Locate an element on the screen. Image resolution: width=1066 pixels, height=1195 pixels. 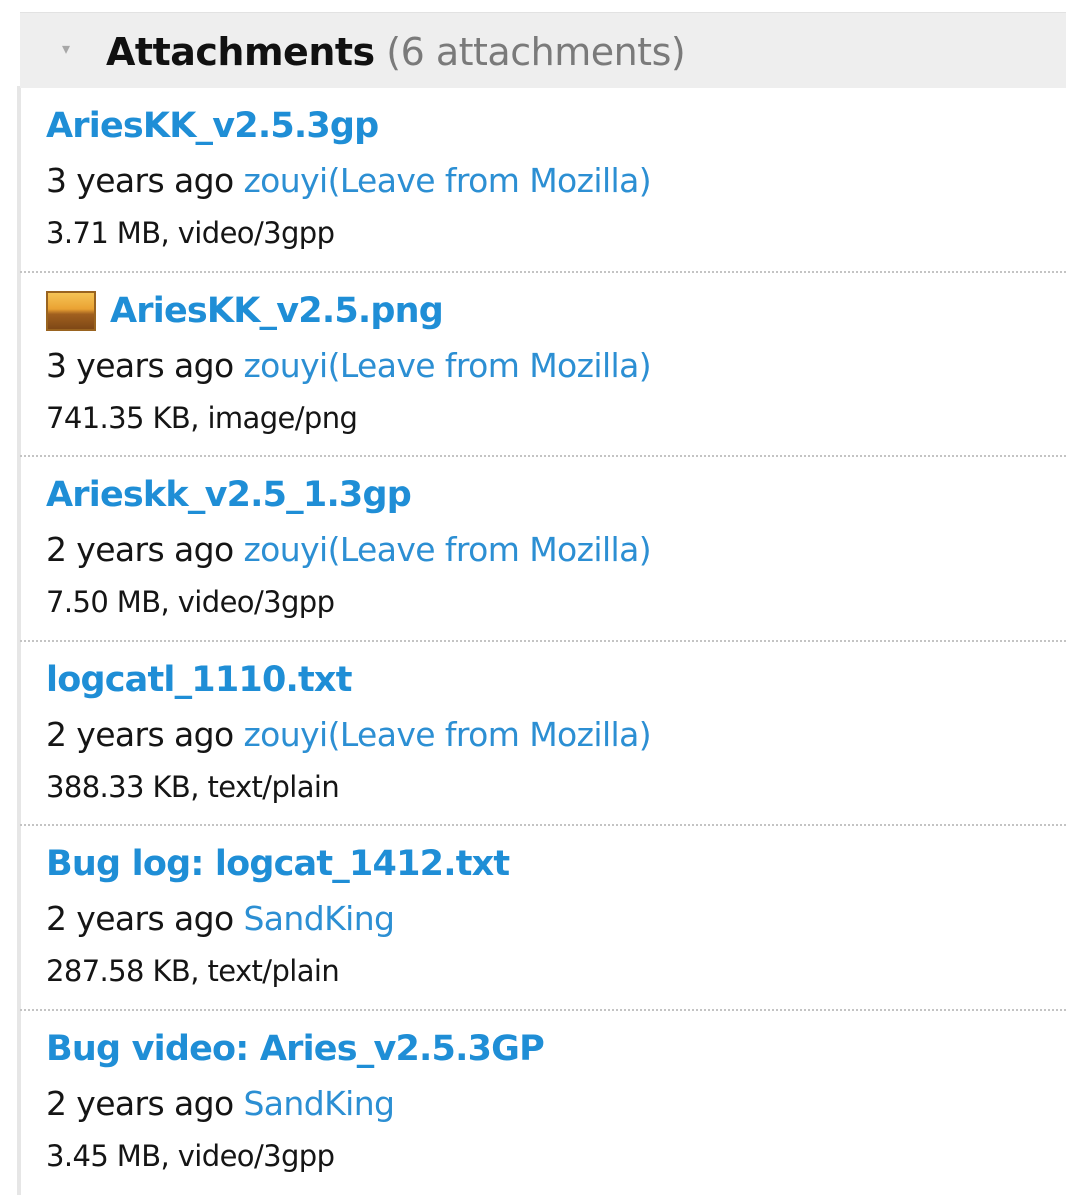
attachment-name-row: logcatl_1110.txt is located at coordinates (199, 680).